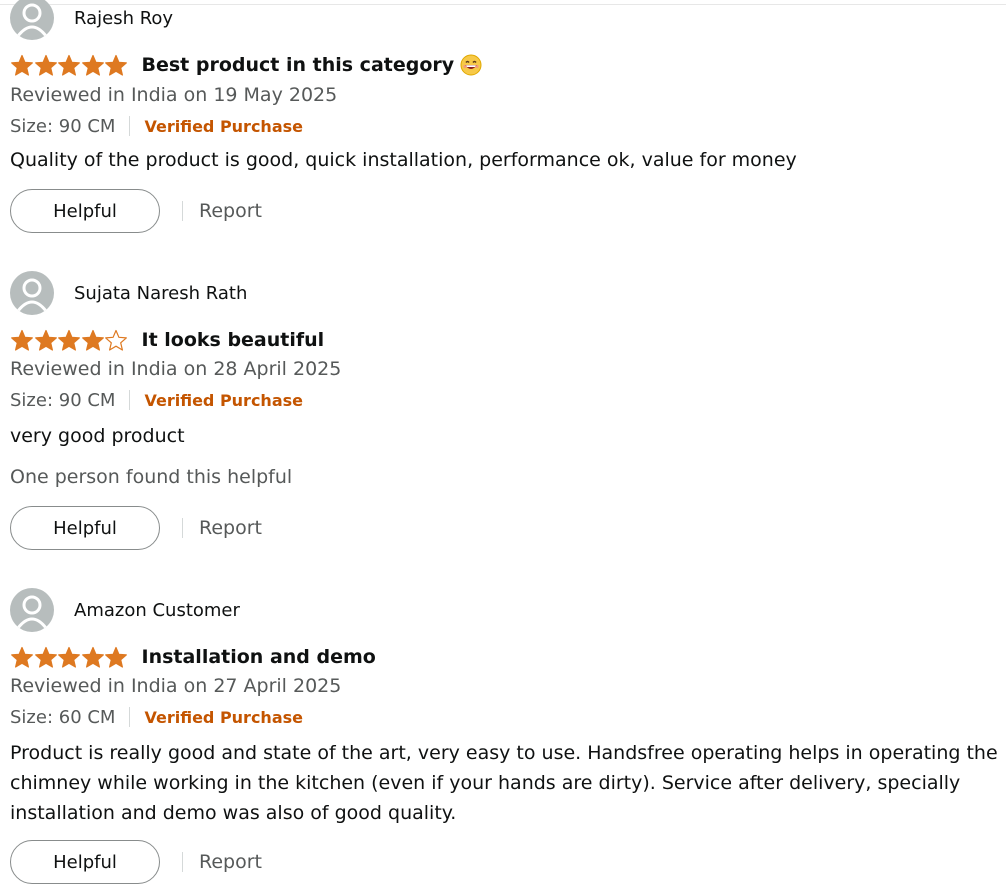  I want to click on size-label: Size: 60 CM, so click(62, 717).